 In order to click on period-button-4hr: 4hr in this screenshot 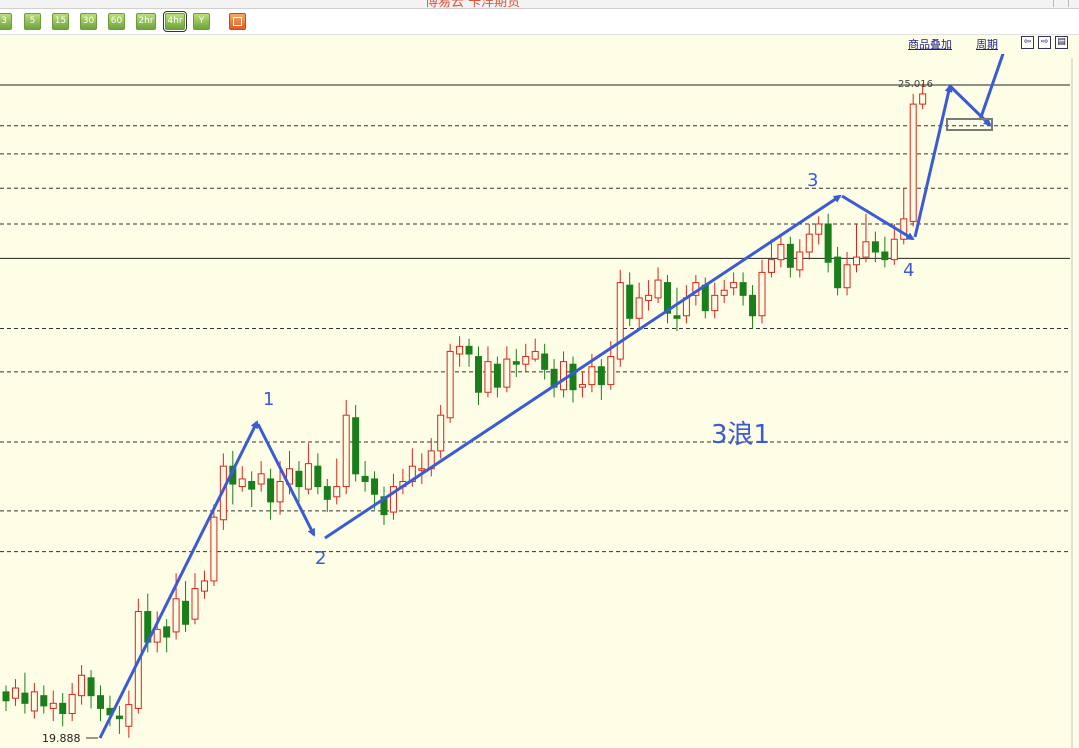, I will do `click(175, 21)`.